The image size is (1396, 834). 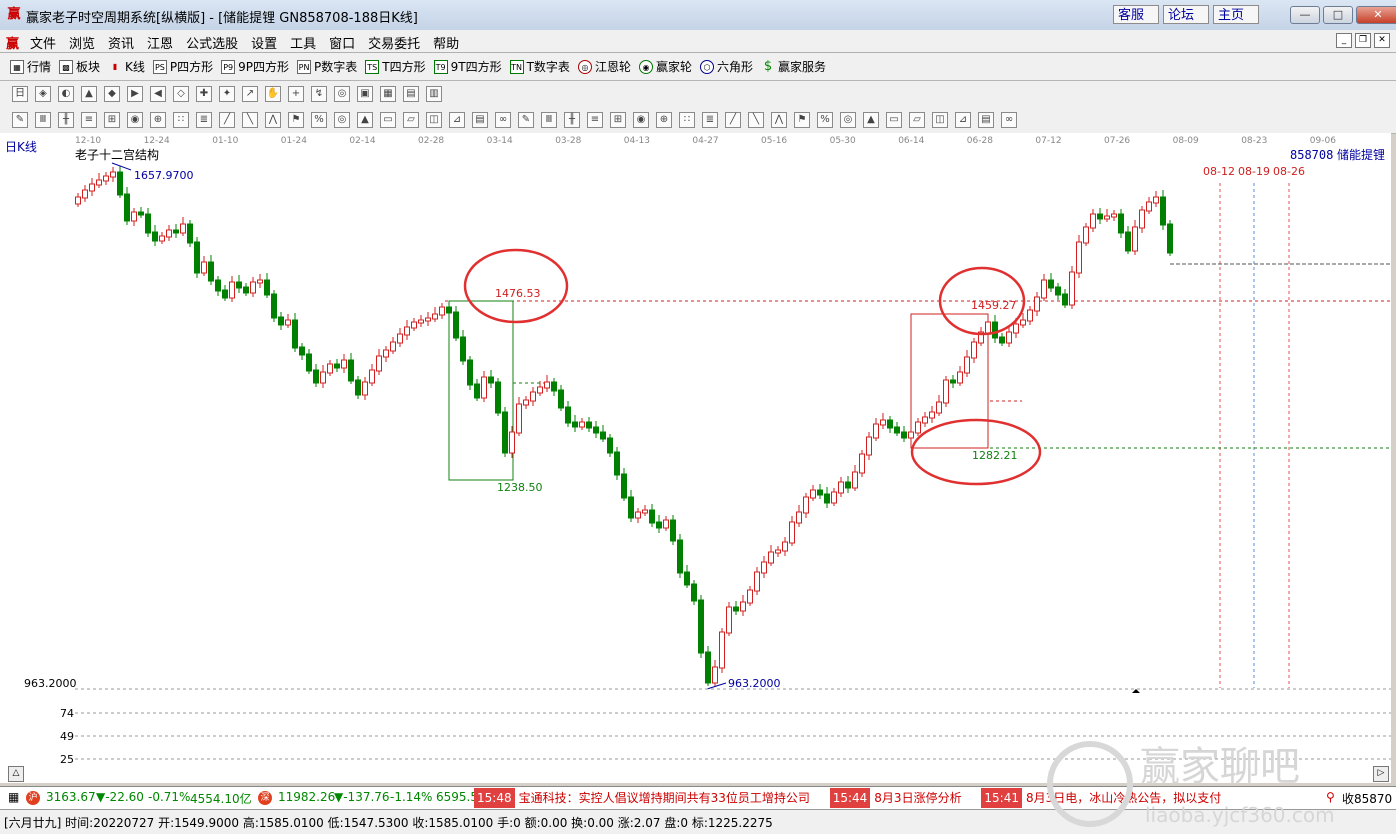 I want to click on toolbar-quotes-button: ▦ 行情, so click(x=30, y=66).